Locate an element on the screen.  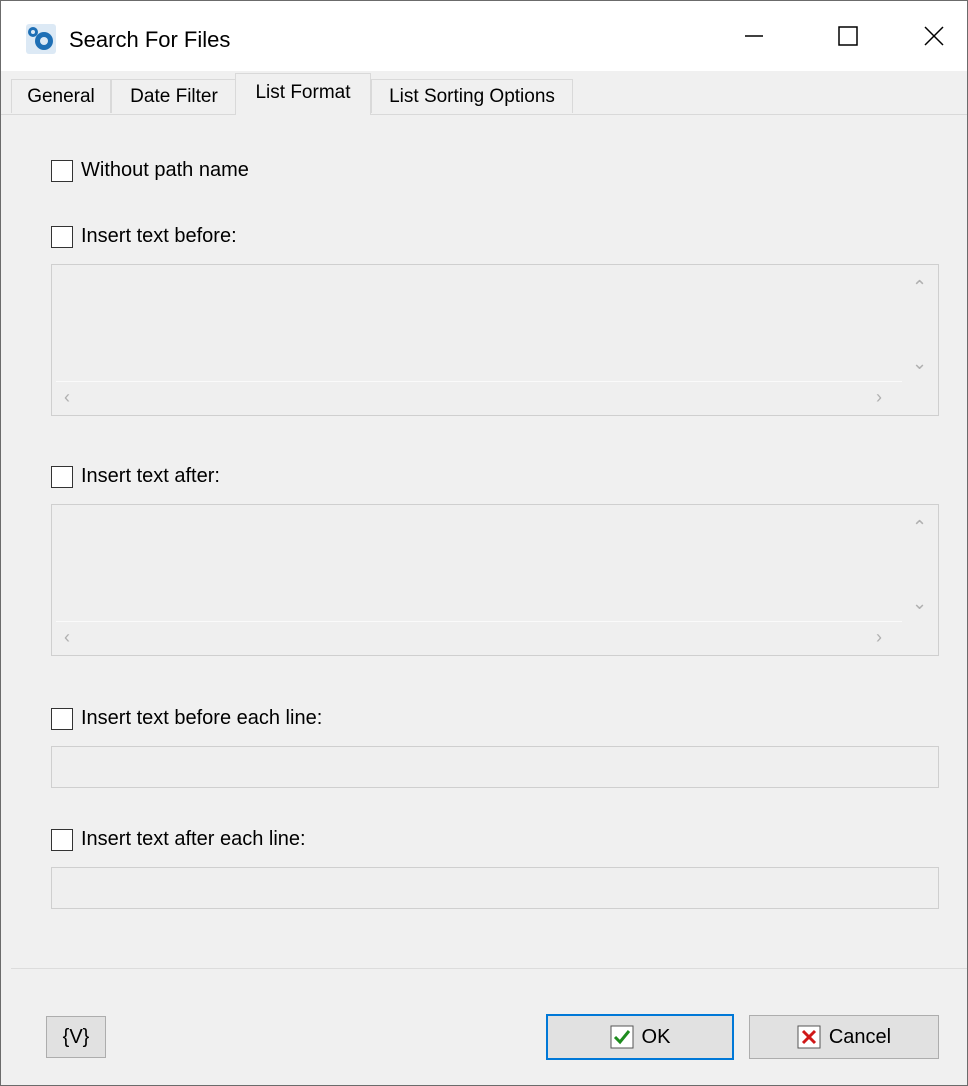
maximize-icon is located at coordinates (848, 36).